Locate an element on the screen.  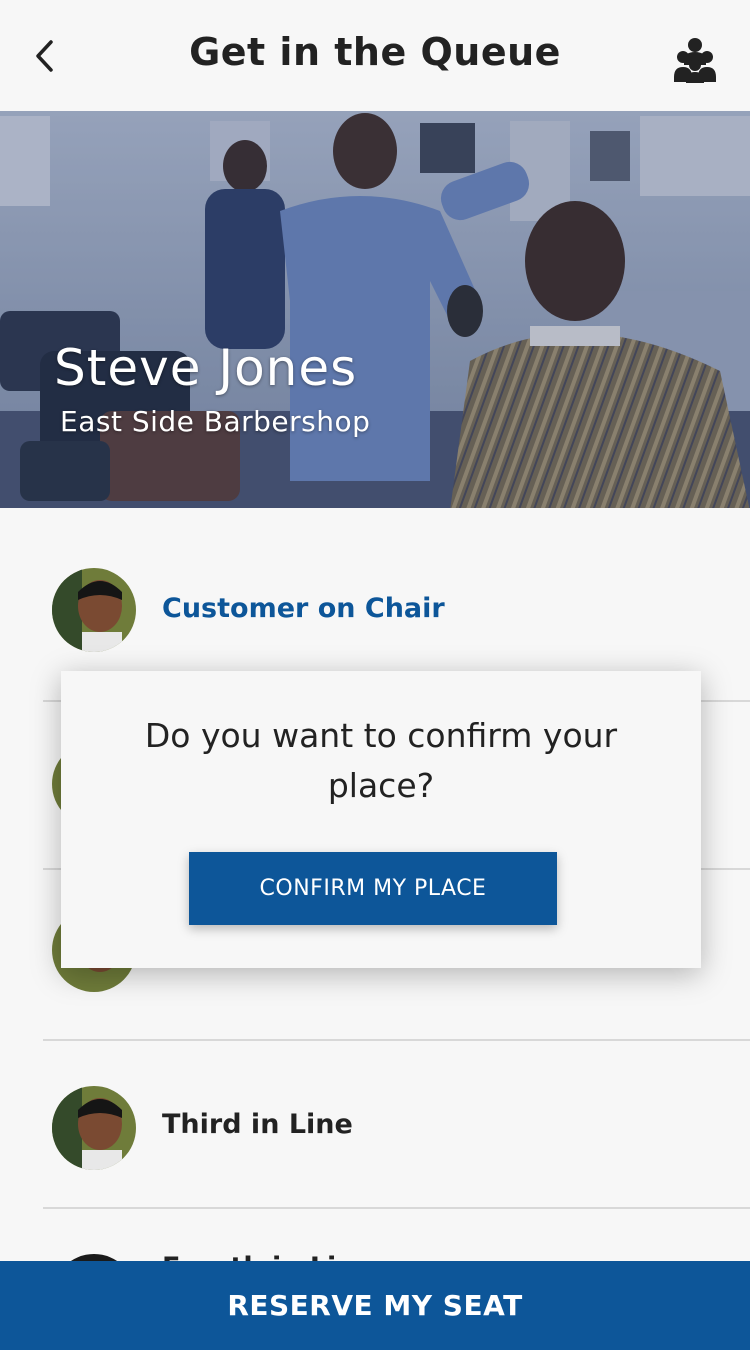
barber-name: Steve Jones is located at coordinates (206, 368).